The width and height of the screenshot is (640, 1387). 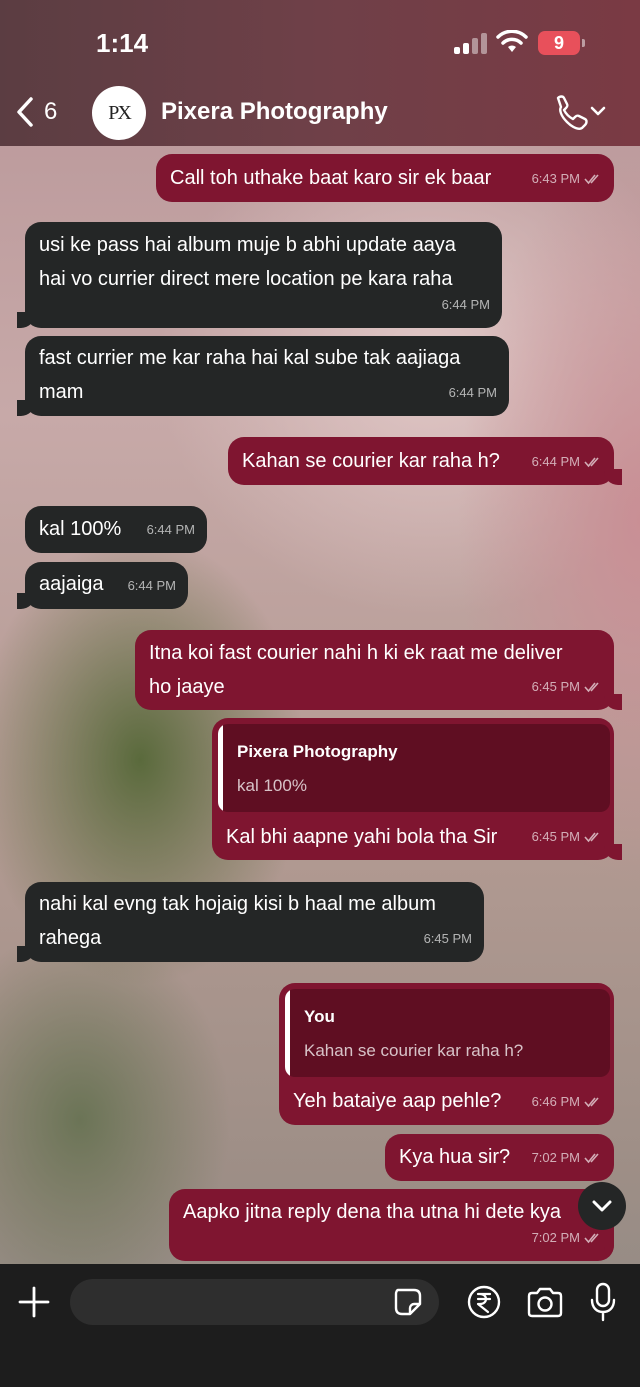 I want to click on plus-icon, so click(x=34, y=1302).